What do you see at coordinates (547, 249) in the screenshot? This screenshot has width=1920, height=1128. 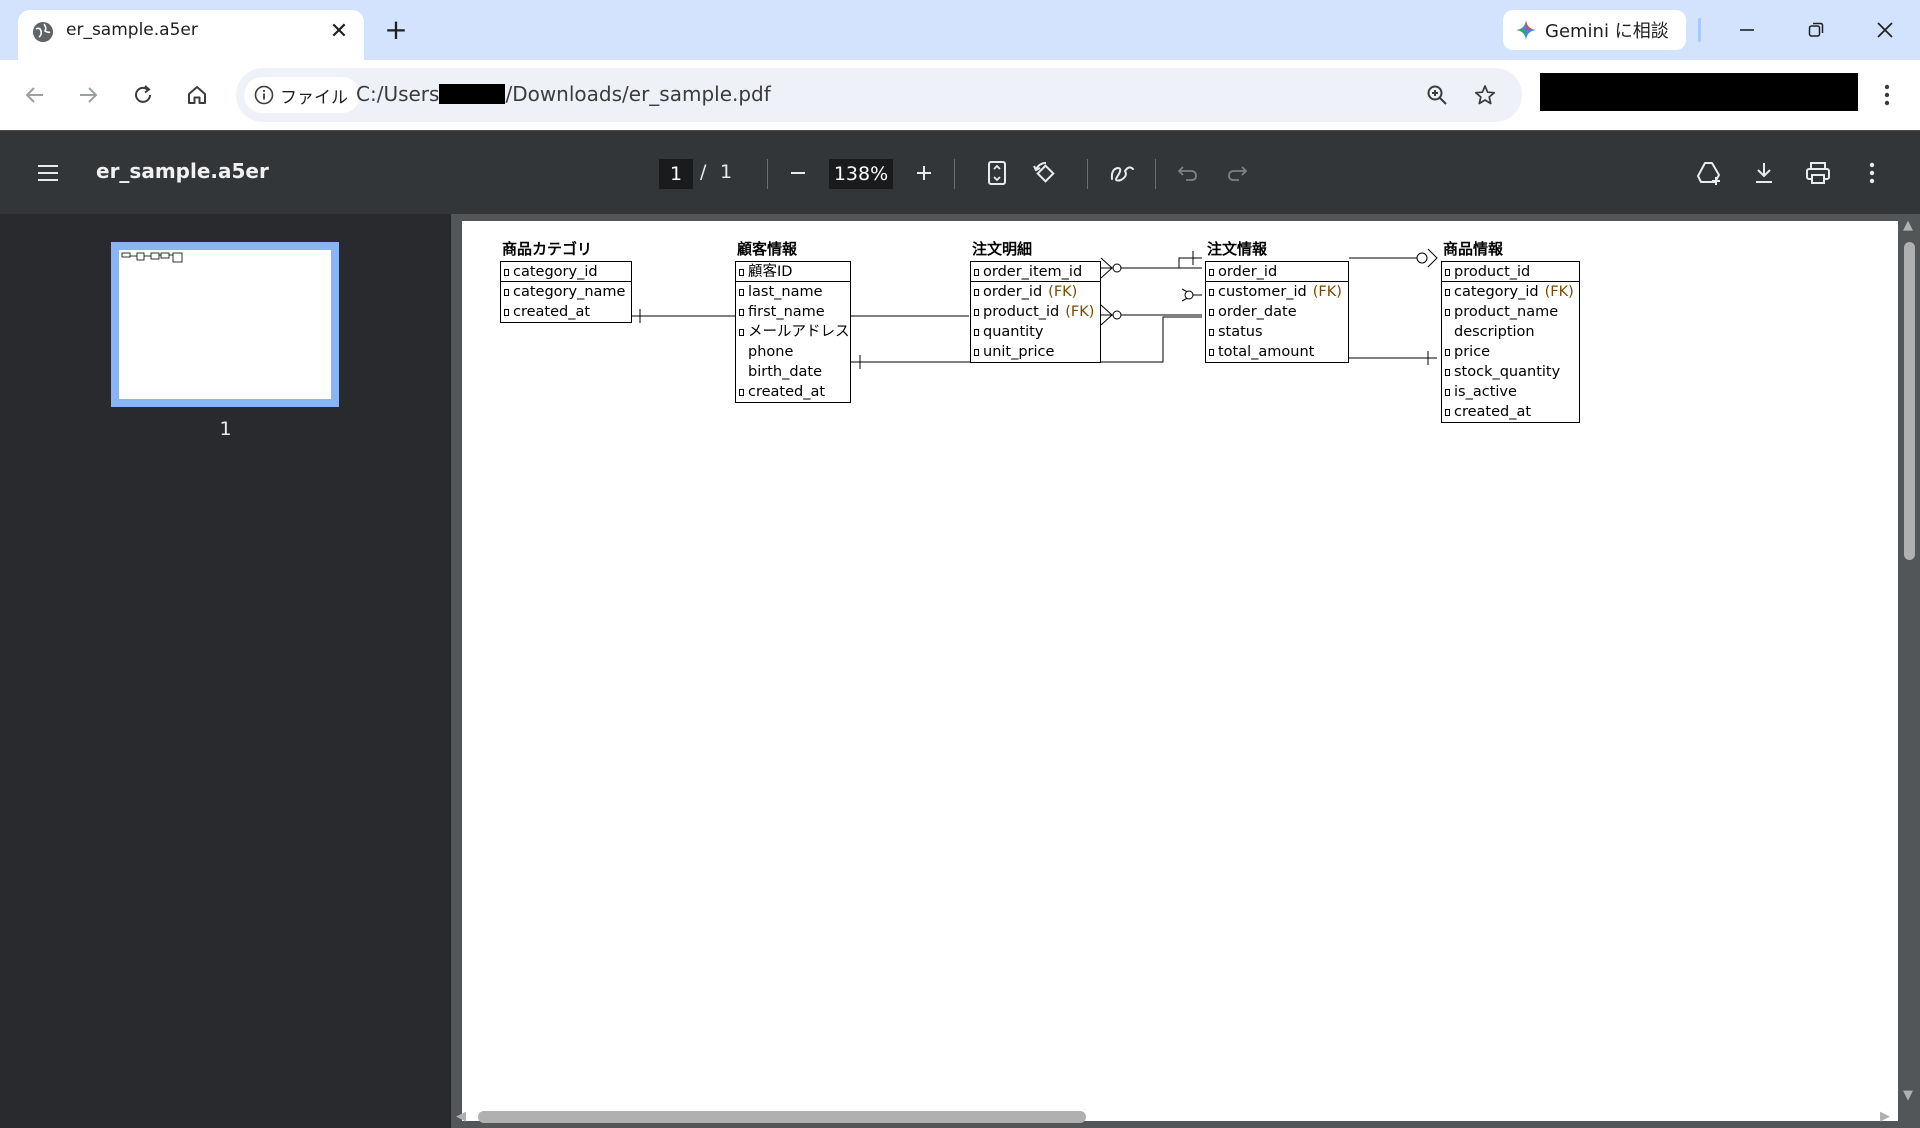 I see `entity-title: 商品カテゴリ` at bounding box center [547, 249].